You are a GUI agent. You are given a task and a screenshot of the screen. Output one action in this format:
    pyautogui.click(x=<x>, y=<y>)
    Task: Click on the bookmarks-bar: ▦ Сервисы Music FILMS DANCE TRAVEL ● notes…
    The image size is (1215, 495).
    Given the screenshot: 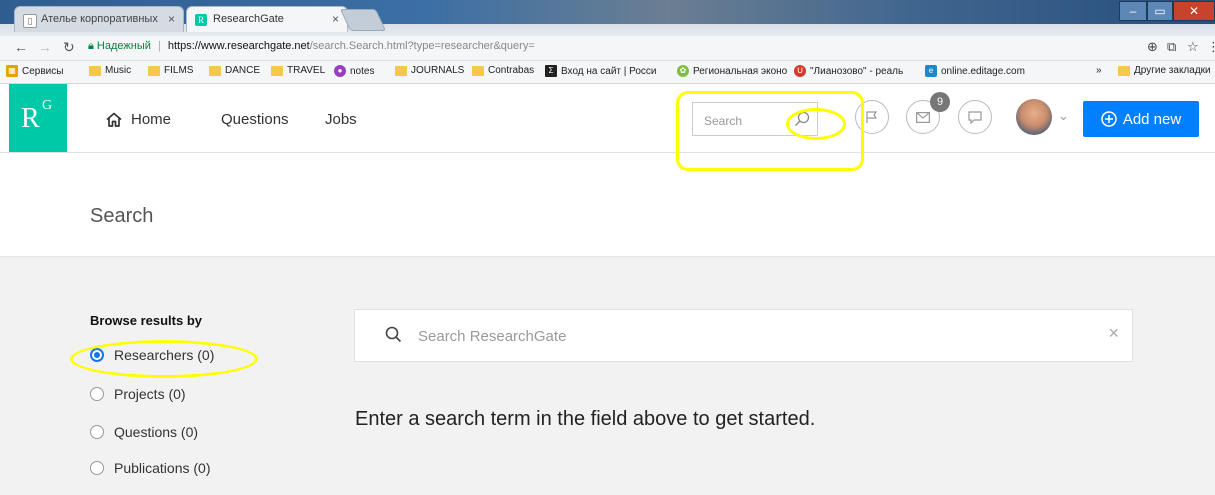 What is the action you would take?
    pyautogui.click(x=607, y=72)
    